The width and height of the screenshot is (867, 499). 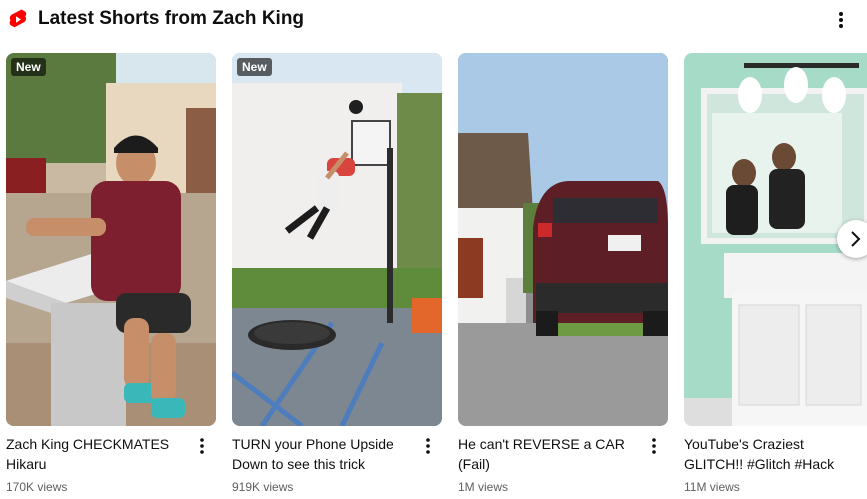 What do you see at coordinates (483, 487) in the screenshot?
I see `view-count: 1M views` at bounding box center [483, 487].